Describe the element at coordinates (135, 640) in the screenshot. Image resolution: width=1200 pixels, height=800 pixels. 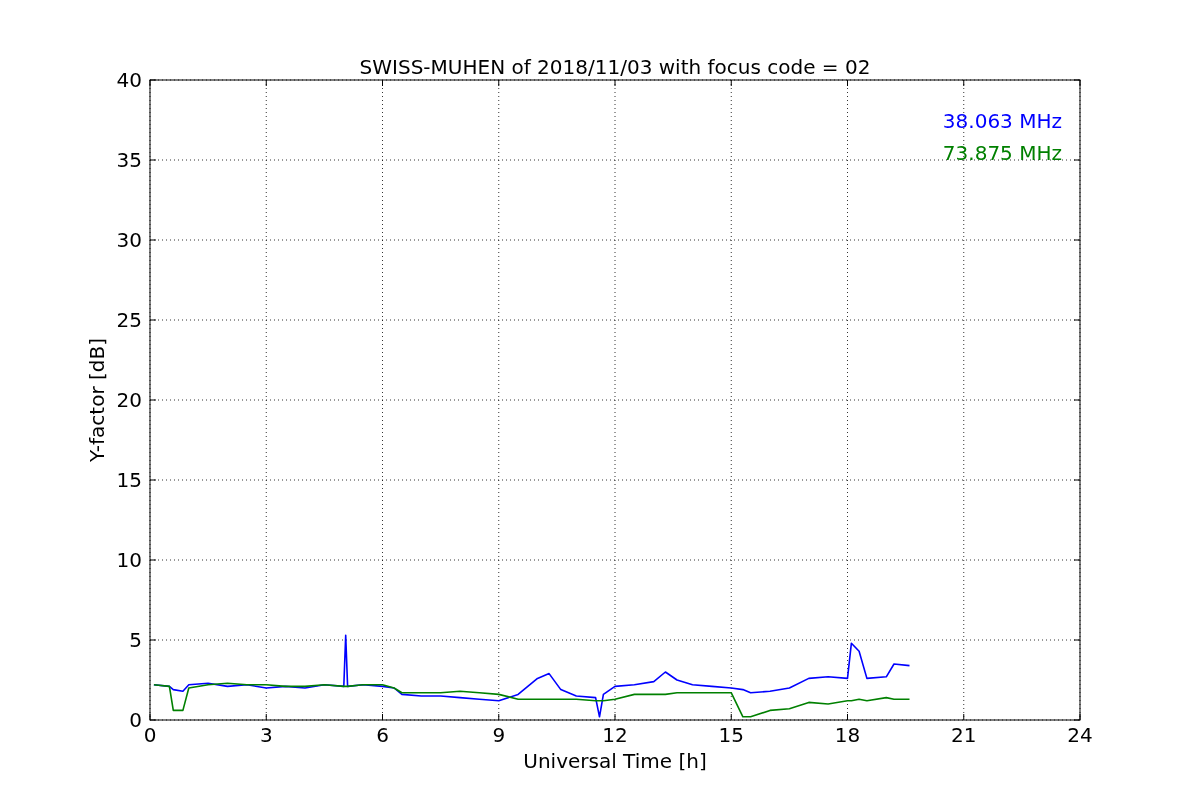
I see `y-tick-label: 5` at that location.